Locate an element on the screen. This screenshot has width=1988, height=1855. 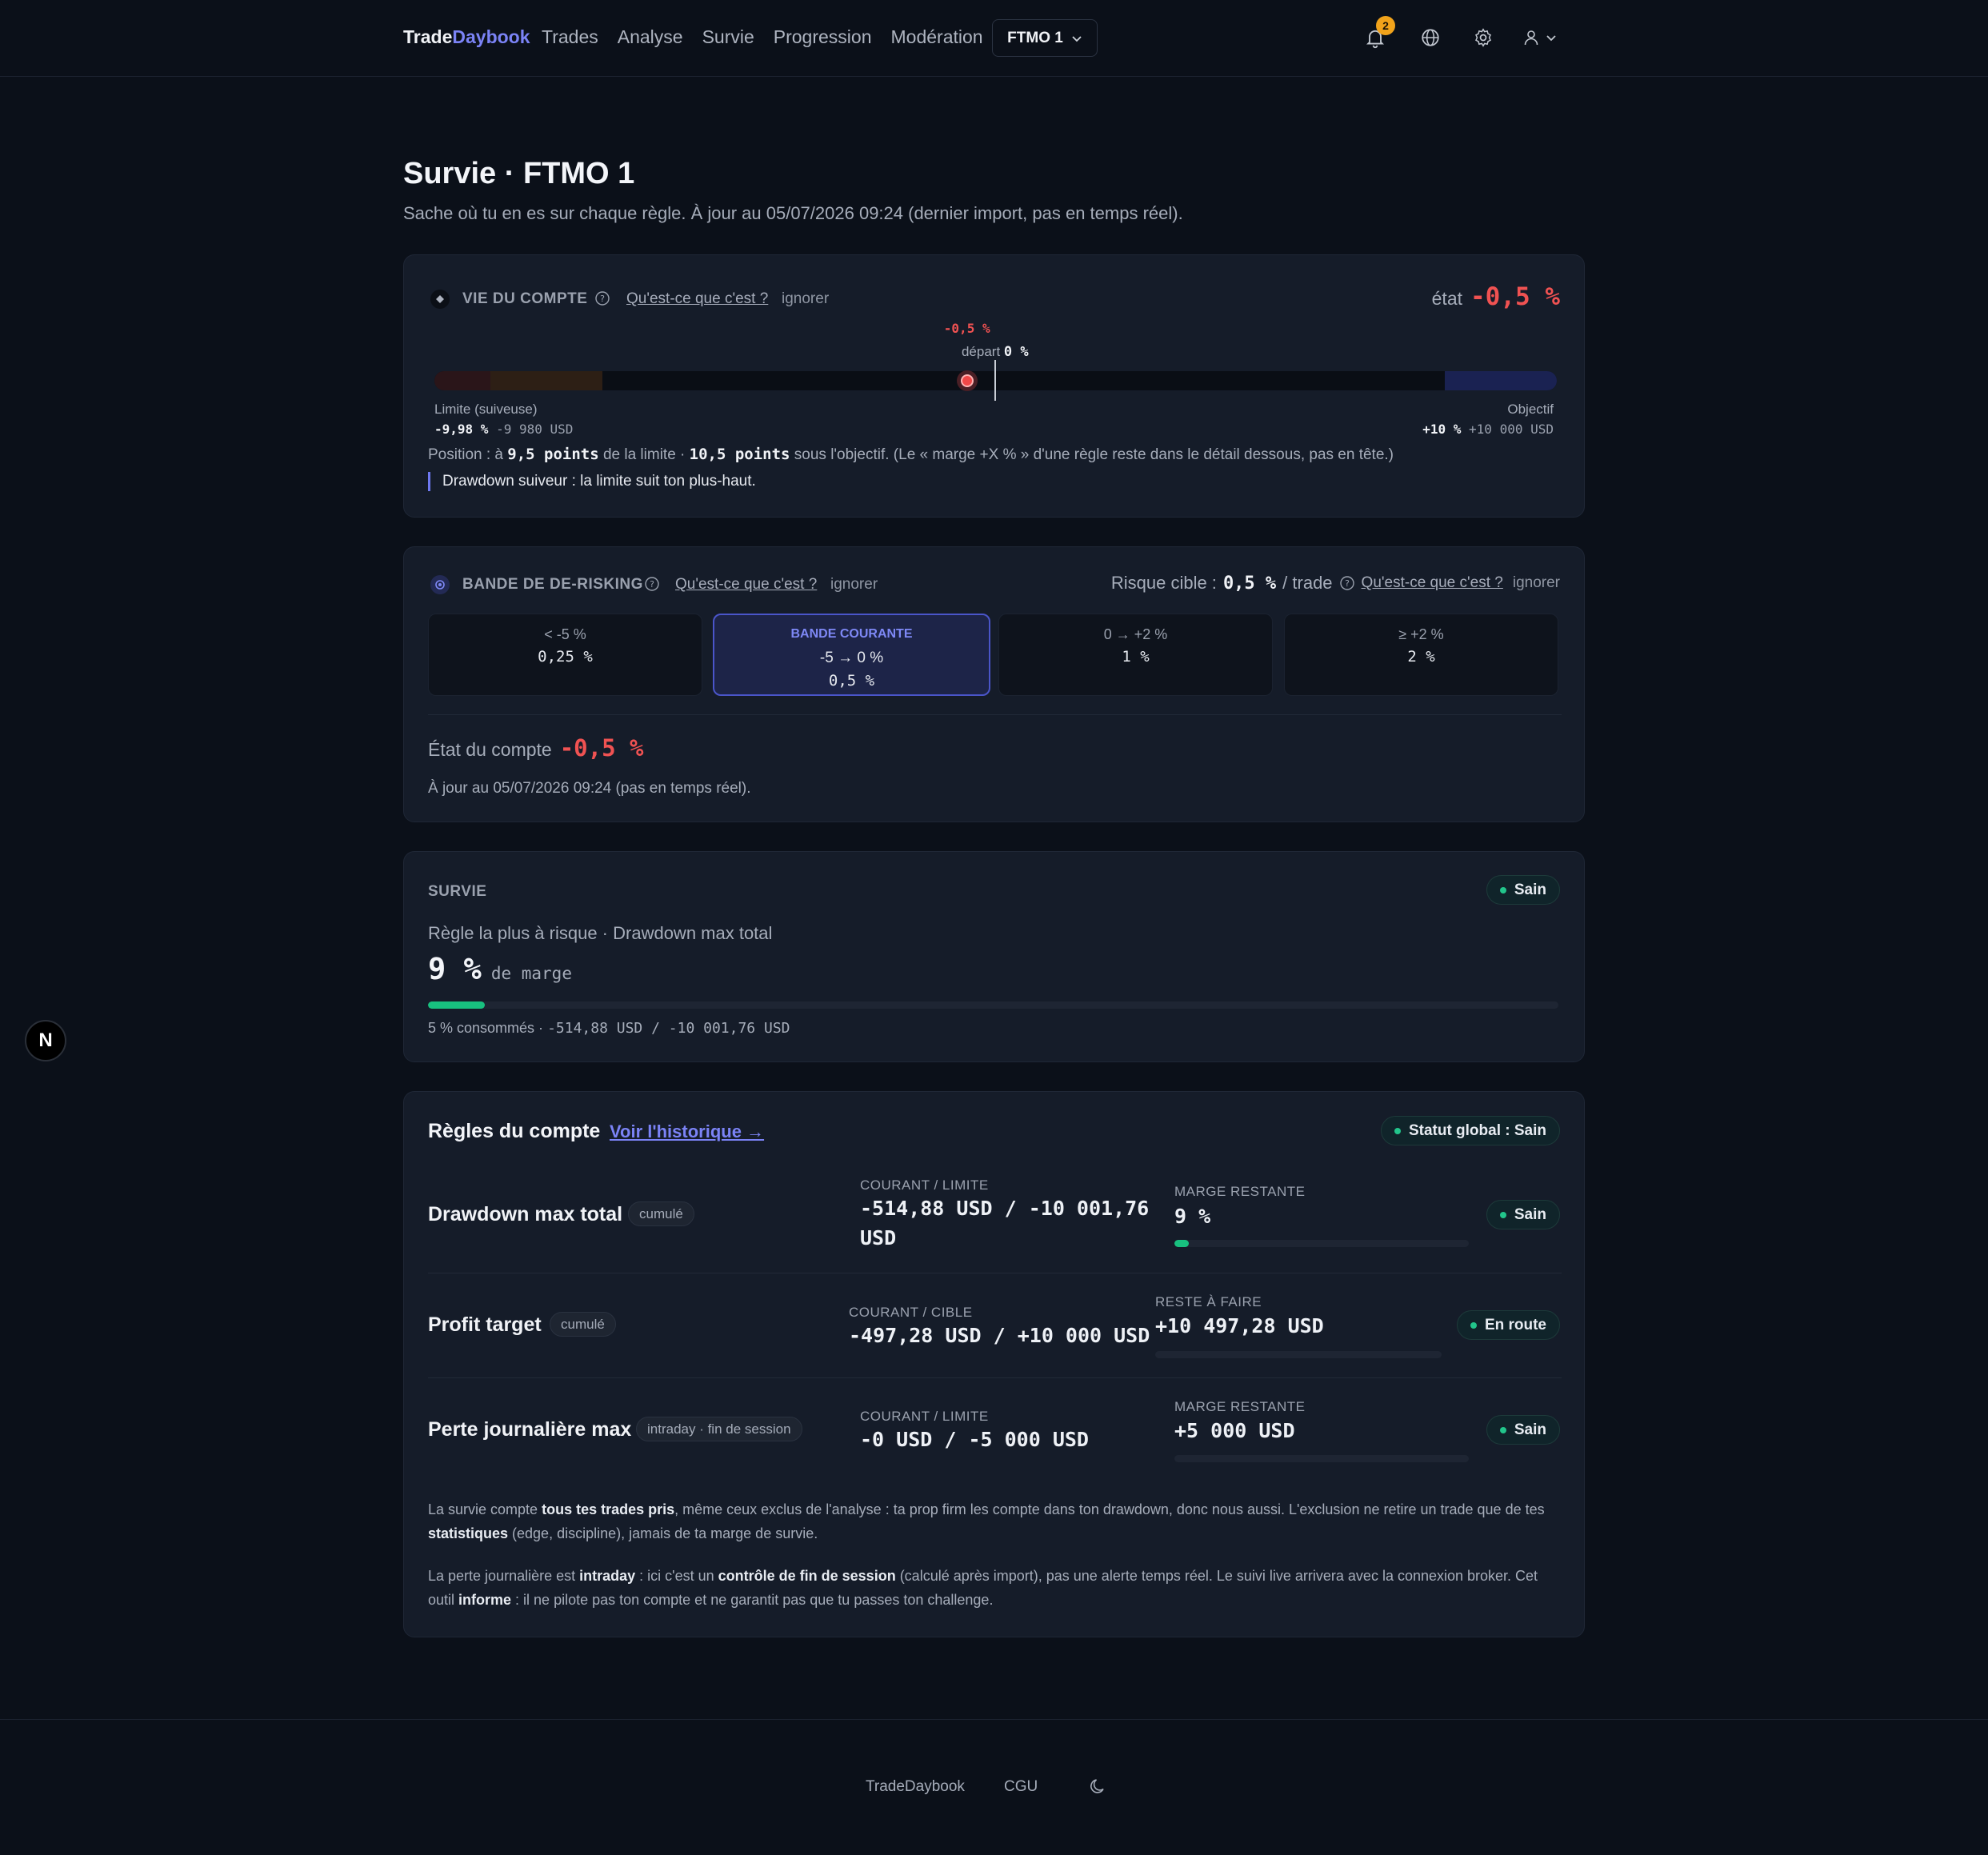
rule-status-badge: En route is located at coordinates (1508, 1325).